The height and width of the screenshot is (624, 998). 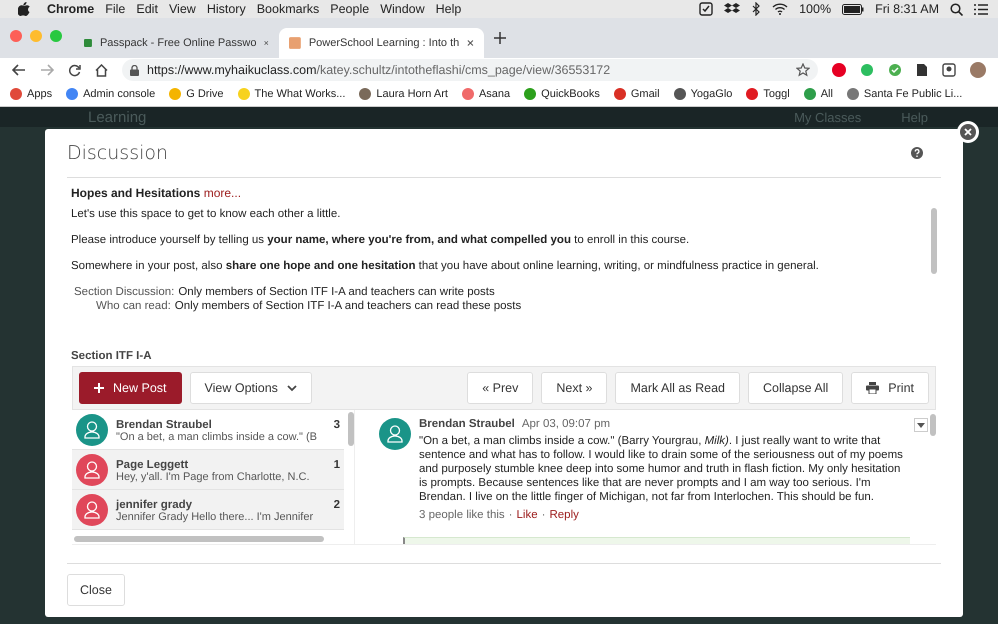 I want to click on bookmark-item: G Drive, so click(x=196, y=94).